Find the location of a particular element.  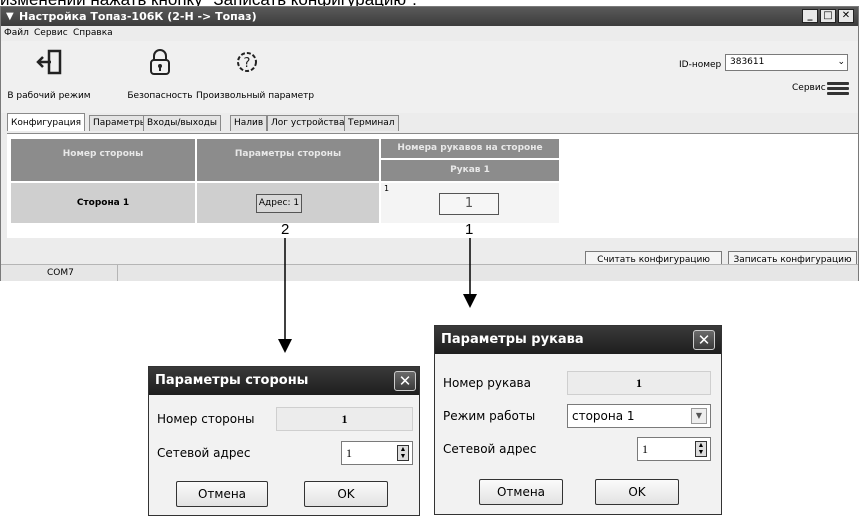

arrow-hose-head is located at coordinates (470, 301).